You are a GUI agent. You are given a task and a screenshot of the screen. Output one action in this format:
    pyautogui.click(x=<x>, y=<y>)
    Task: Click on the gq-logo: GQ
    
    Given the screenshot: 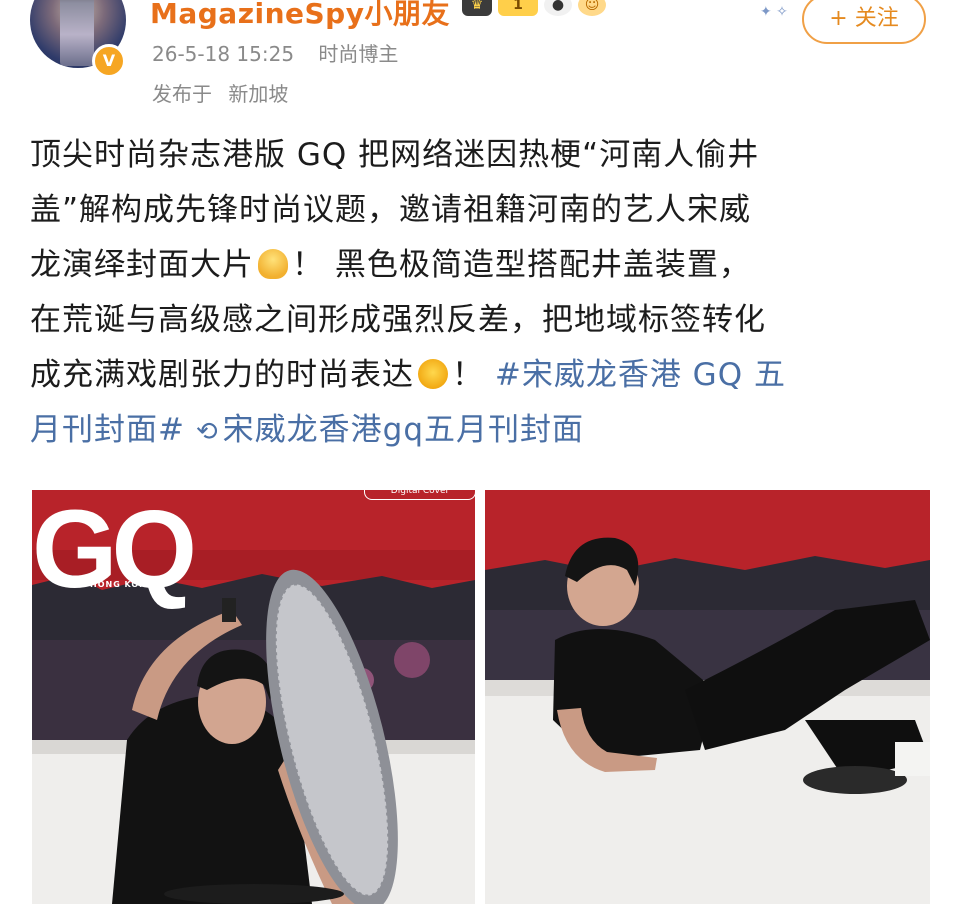 What is the action you would take?
    pyautogui.click(x=114, y=550)
    